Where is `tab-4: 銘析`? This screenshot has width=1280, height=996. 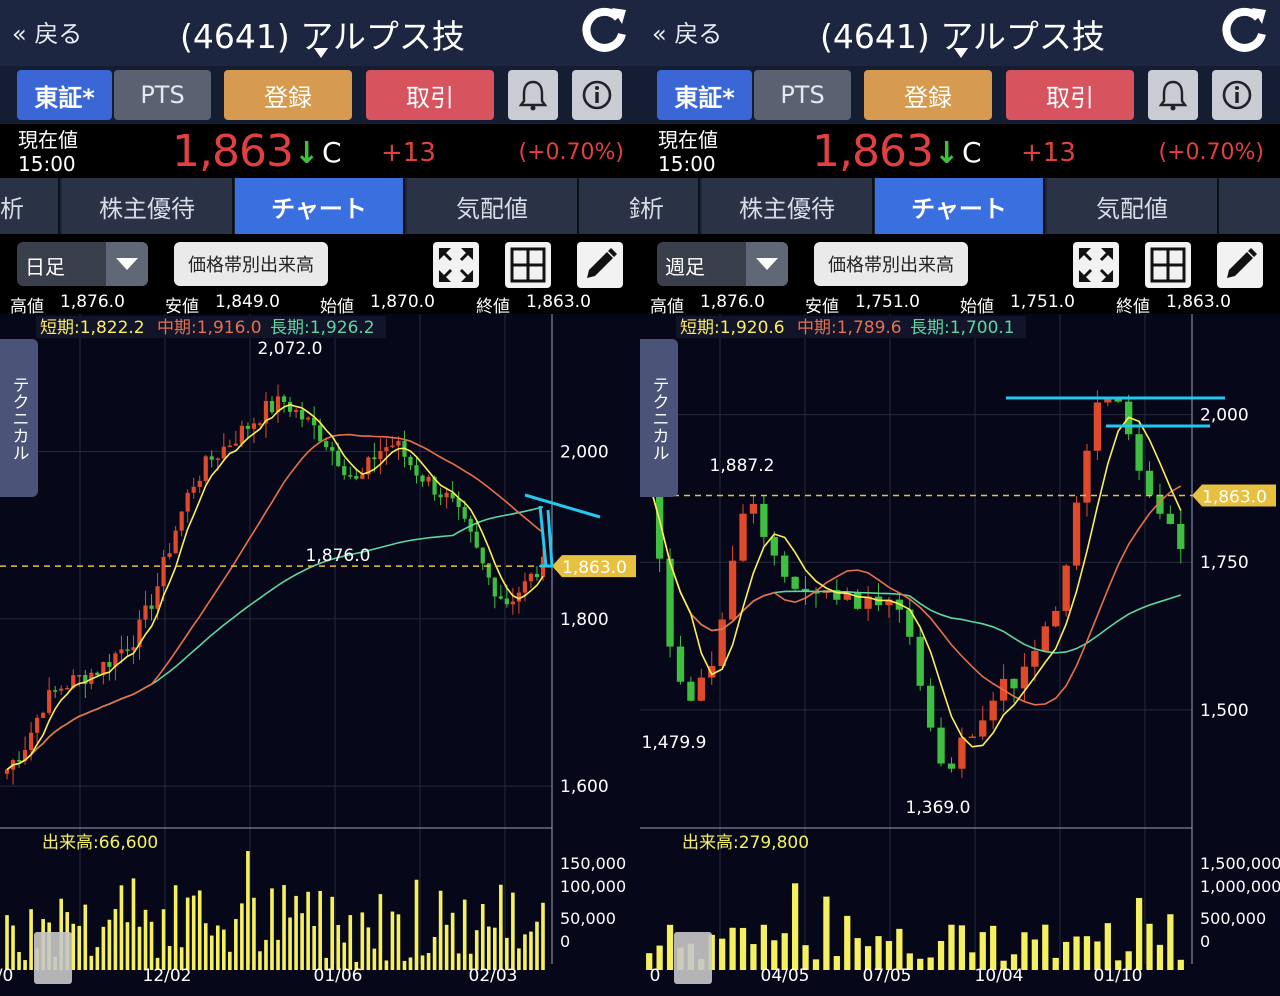 tab-4: 銘析 is located at coordinates (609, 206).